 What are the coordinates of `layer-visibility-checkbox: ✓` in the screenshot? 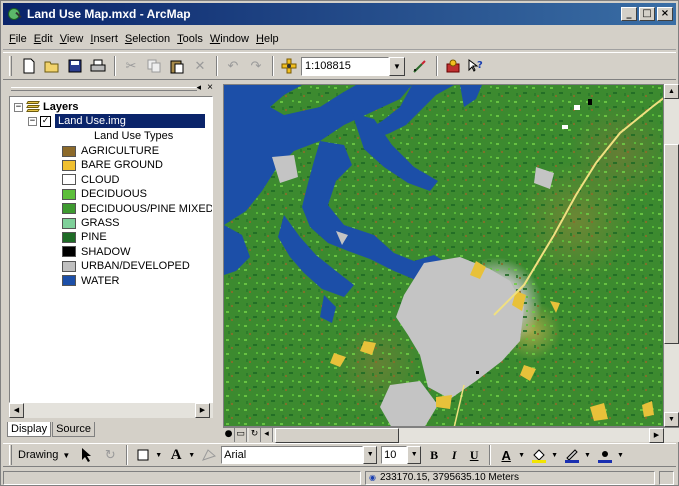 It's located at (45, 121).